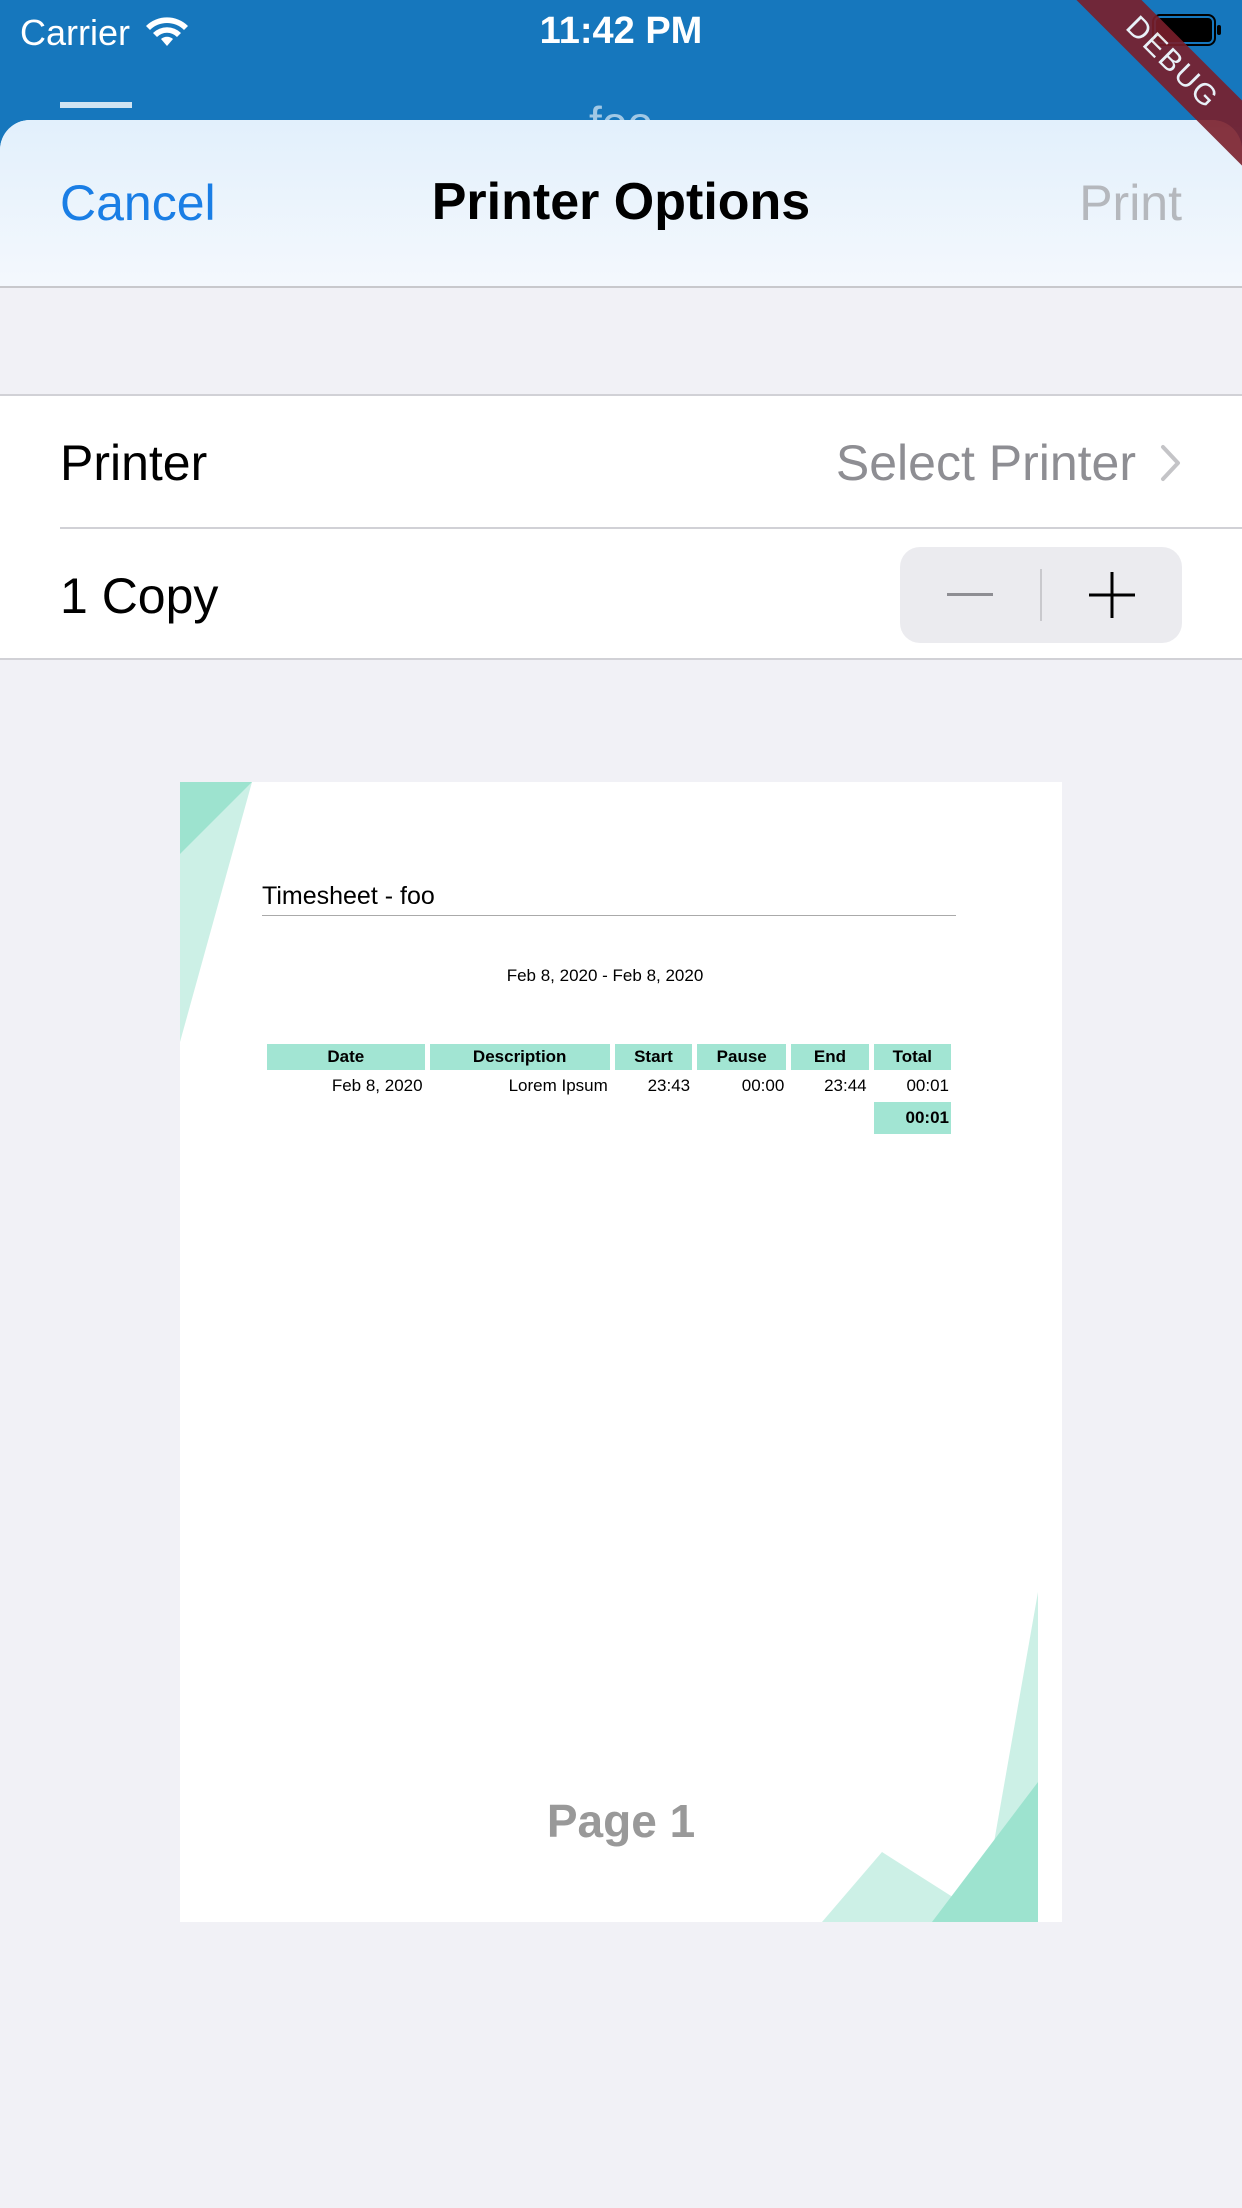  I want to click on column-header: Date, so click(346, 1057).